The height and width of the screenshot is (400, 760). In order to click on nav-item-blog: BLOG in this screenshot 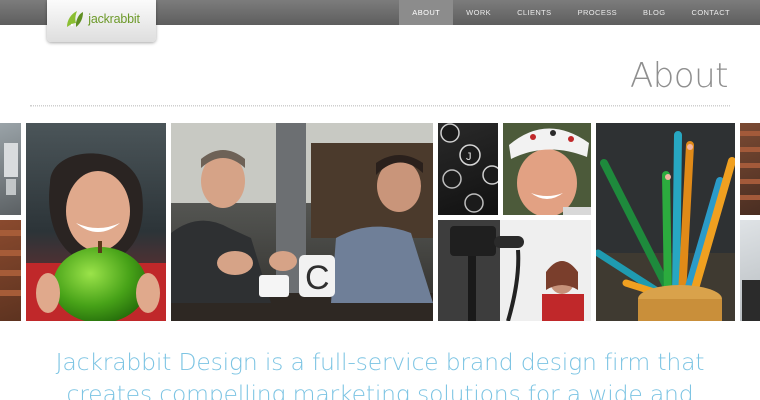, I will do `click(654, 12)`.